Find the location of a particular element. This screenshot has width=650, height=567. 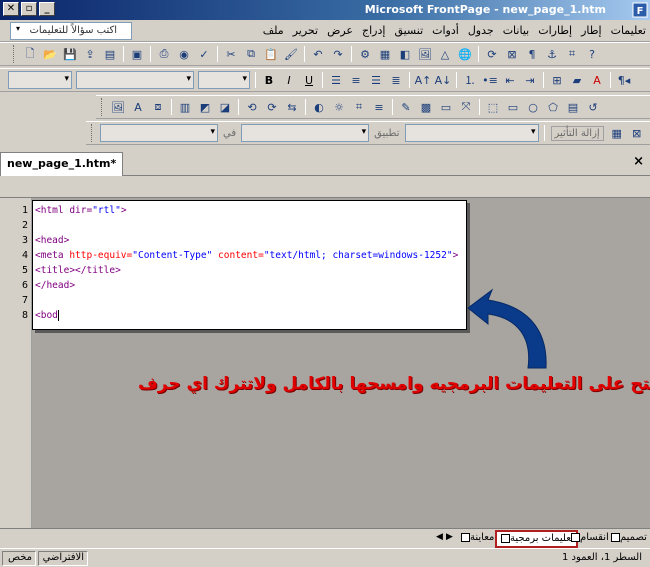

restore-picture-icon: ↺ is located at coordinates (593, 107).